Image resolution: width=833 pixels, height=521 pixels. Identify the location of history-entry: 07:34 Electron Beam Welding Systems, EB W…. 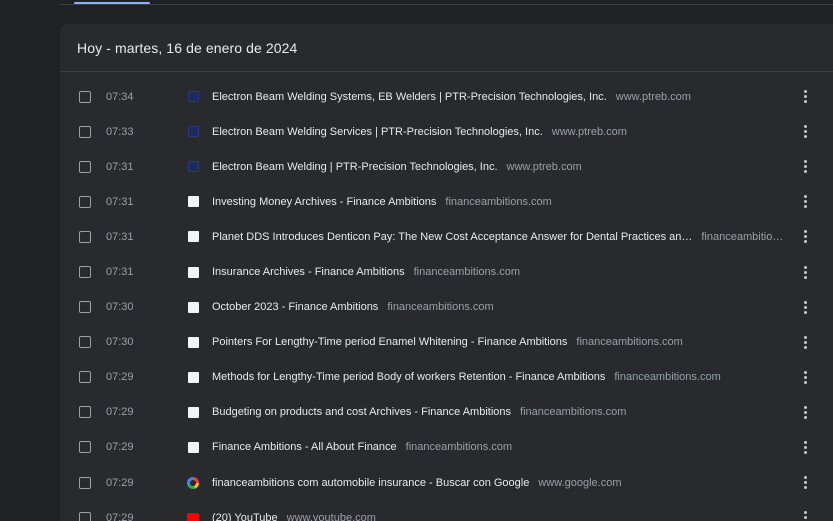
(446, 96).